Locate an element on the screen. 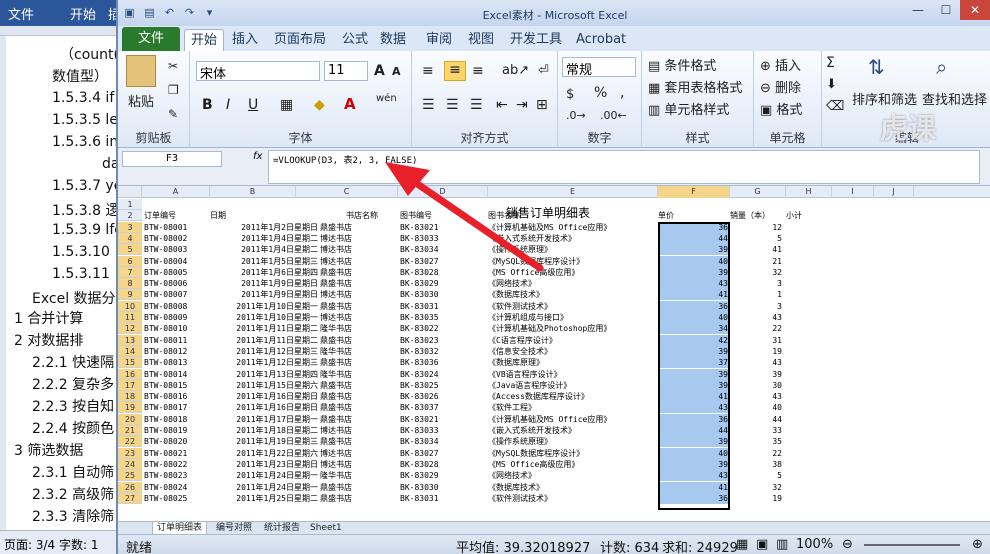  insert-cells-button: ⊕ 插入 is located at coordinates (780, 64).